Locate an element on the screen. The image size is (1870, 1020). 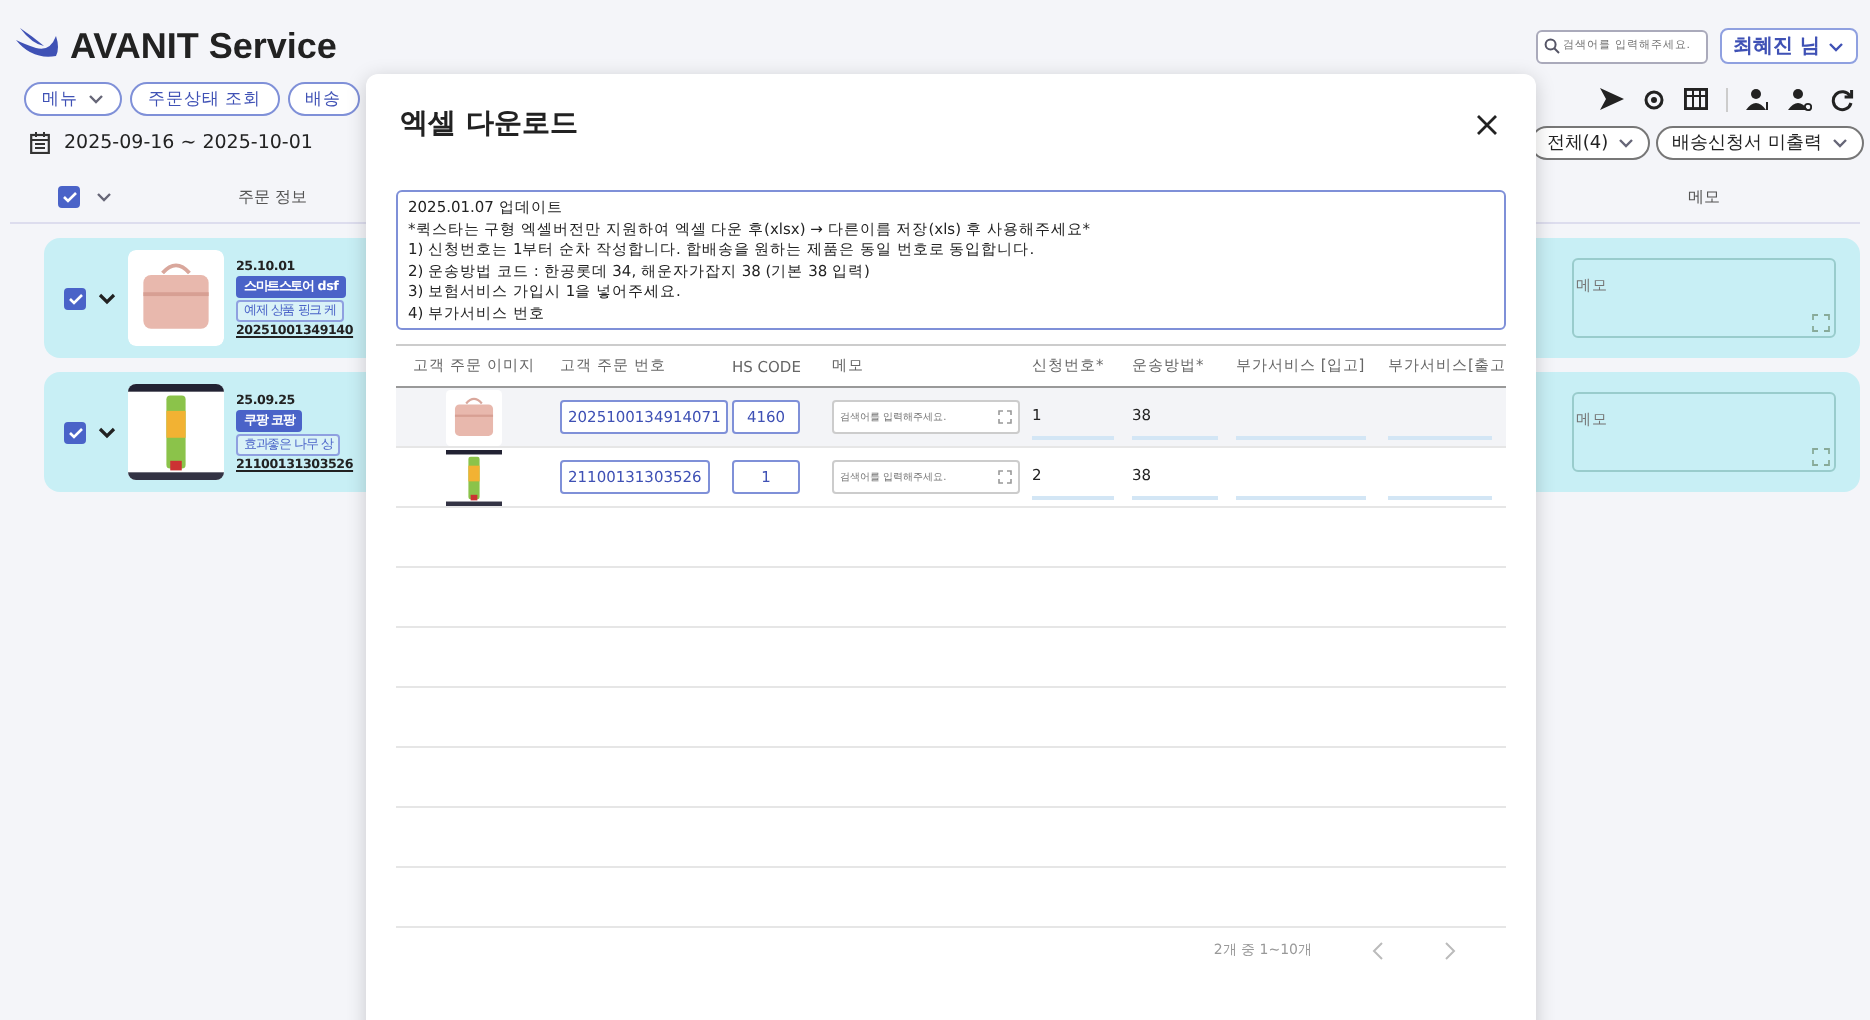
column-header: 메모 is located at coordinates (1704, 196).